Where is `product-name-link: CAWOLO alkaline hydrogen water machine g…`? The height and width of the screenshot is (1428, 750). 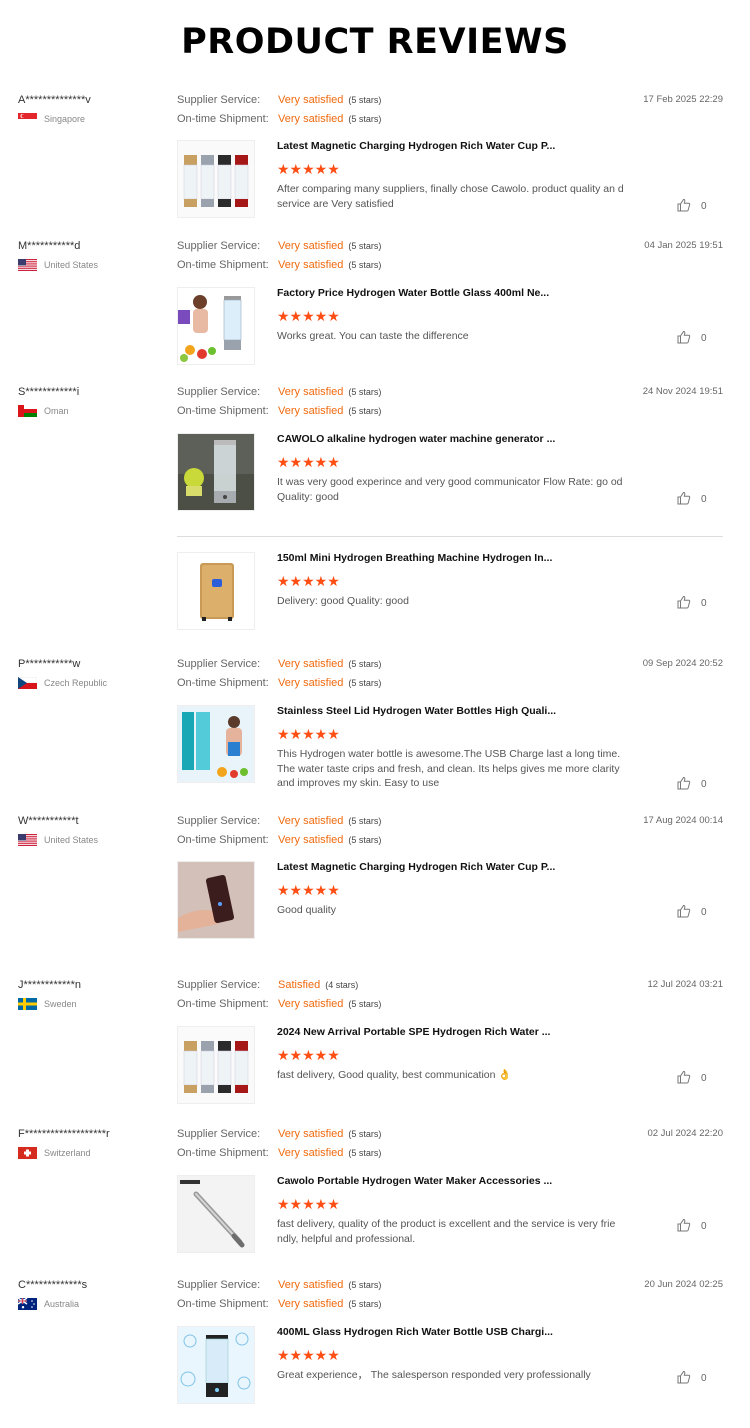 product-name-link: CAWOLO alkaline hydrogen water machine g… is located at coordinates (416, 439).